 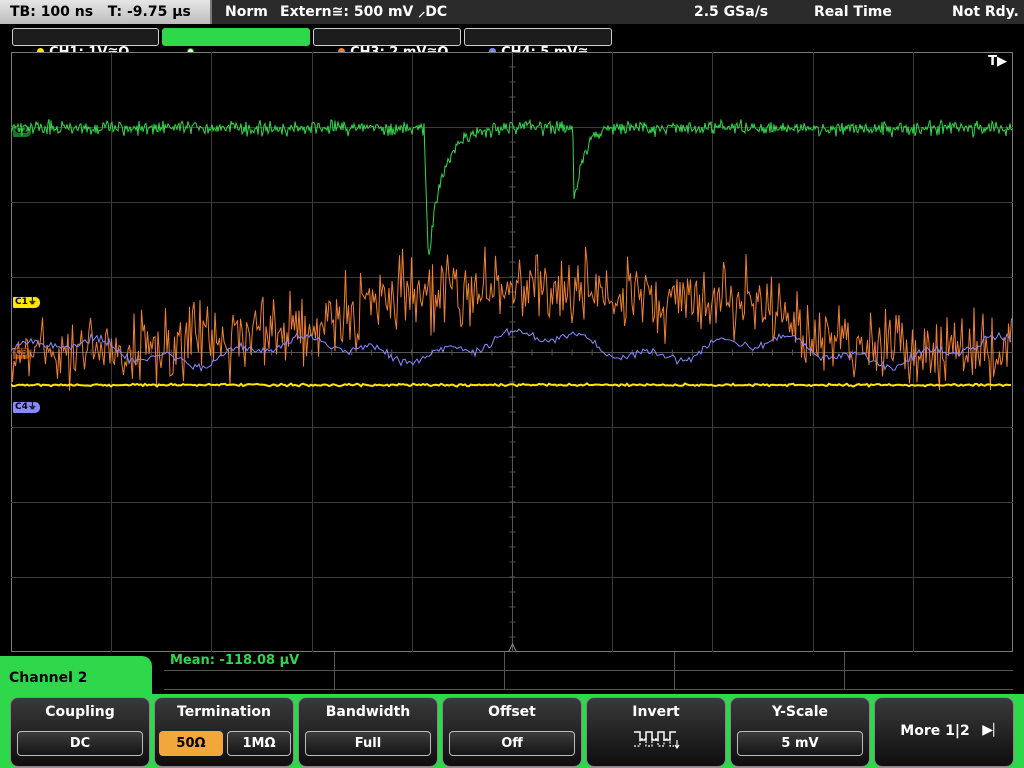 What do you see at coordinates (588, 671) in the screenshot?
I see `measurement-panel: Mean: -118.08 µV` at bounding box center [588, 671].